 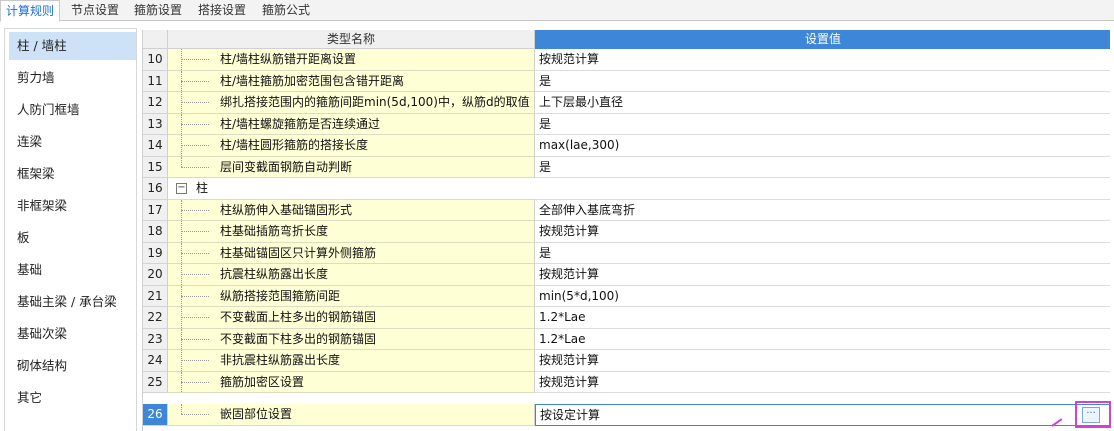 I want to click on row-type-name: 不变截面下柱多出的钢筋锚固, so click(x=351, y=339).